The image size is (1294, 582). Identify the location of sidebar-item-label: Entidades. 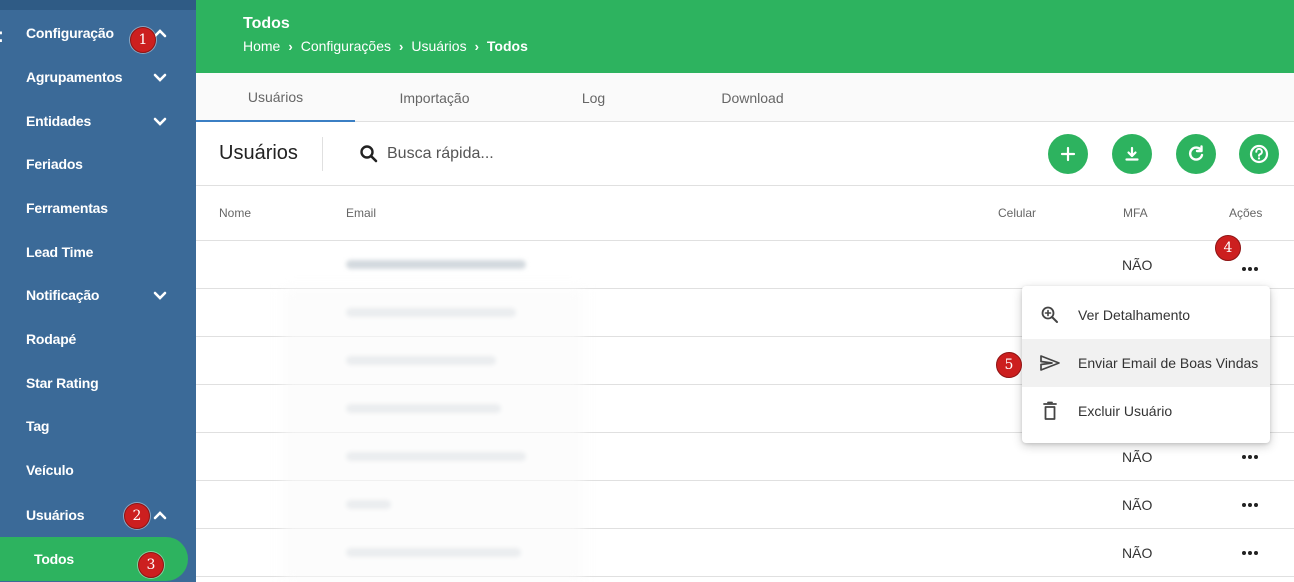
(59, 121).